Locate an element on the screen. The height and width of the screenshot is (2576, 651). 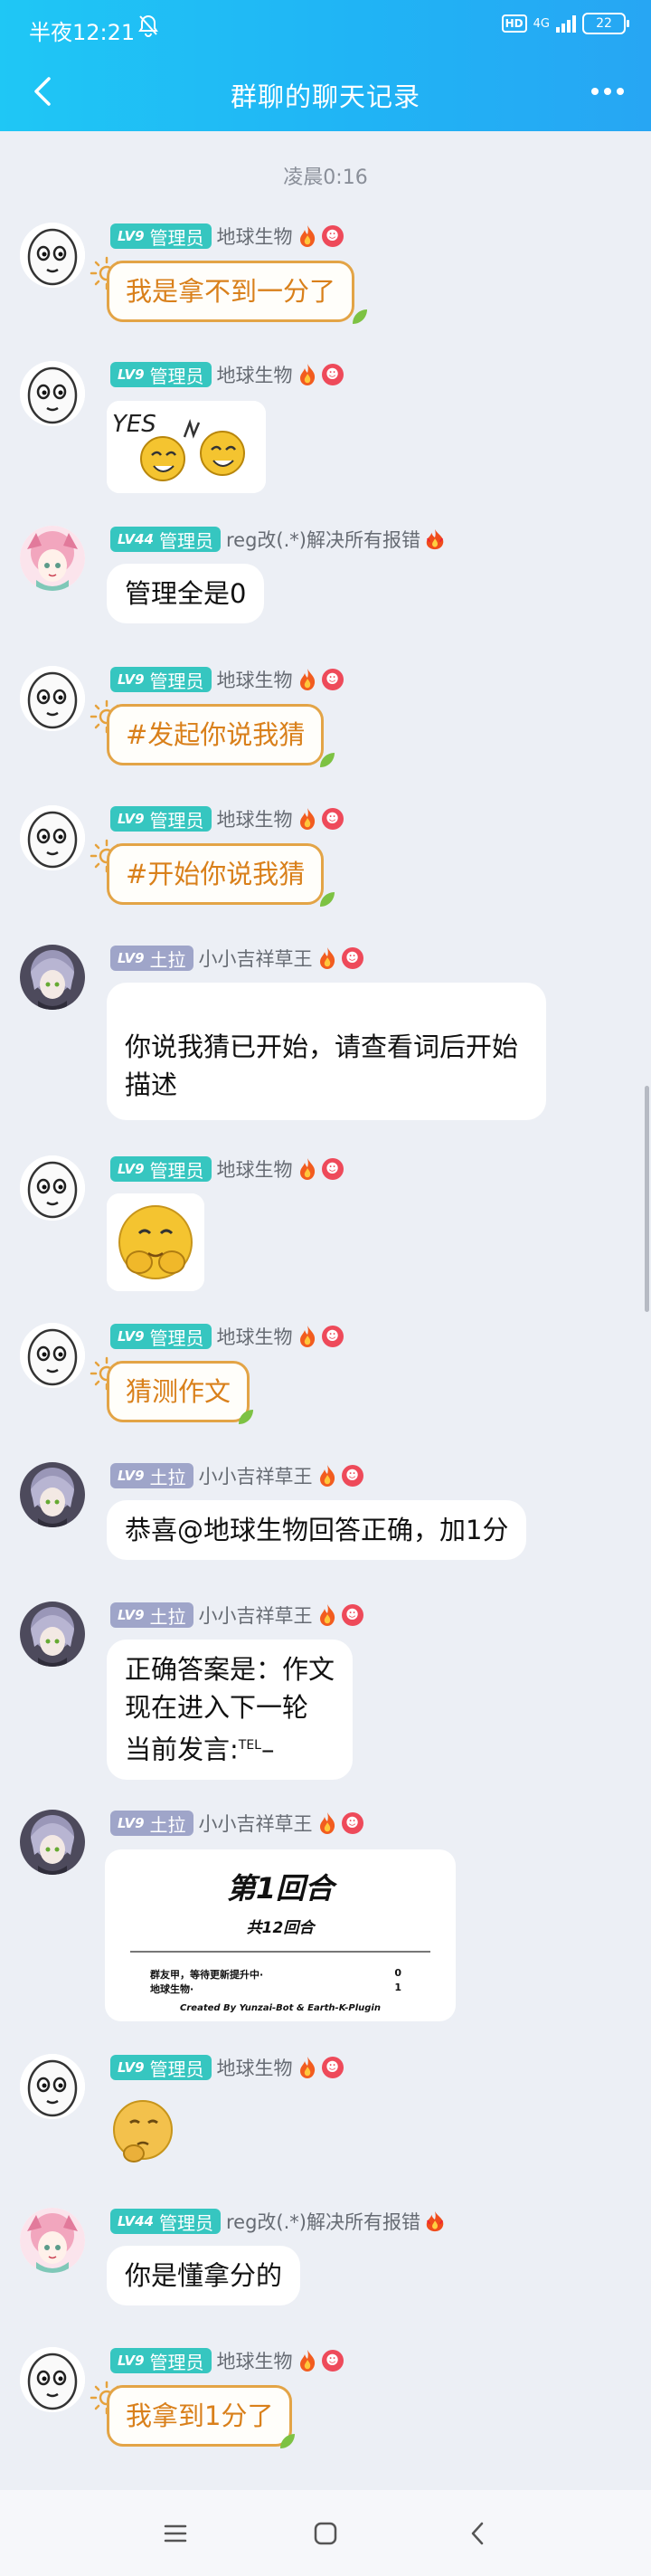
chevron-left-icon is located at coordinates (477, 2533).